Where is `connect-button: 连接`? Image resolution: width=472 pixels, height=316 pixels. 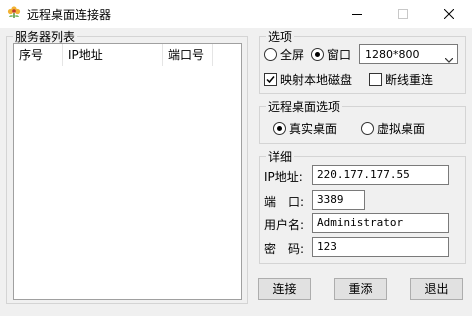
connect-button: 连接 is located at coordinates (284, 289).